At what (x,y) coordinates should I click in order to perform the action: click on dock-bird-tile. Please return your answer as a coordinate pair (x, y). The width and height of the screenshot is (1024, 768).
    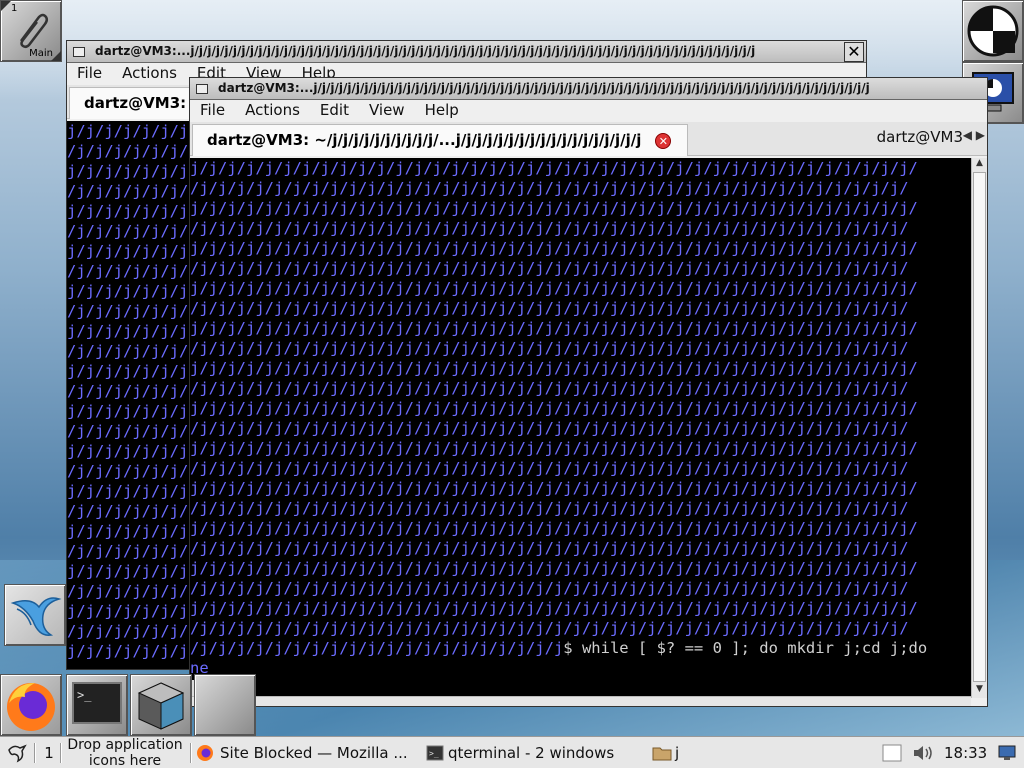
    Looking at the image, I should click on (35, 615).